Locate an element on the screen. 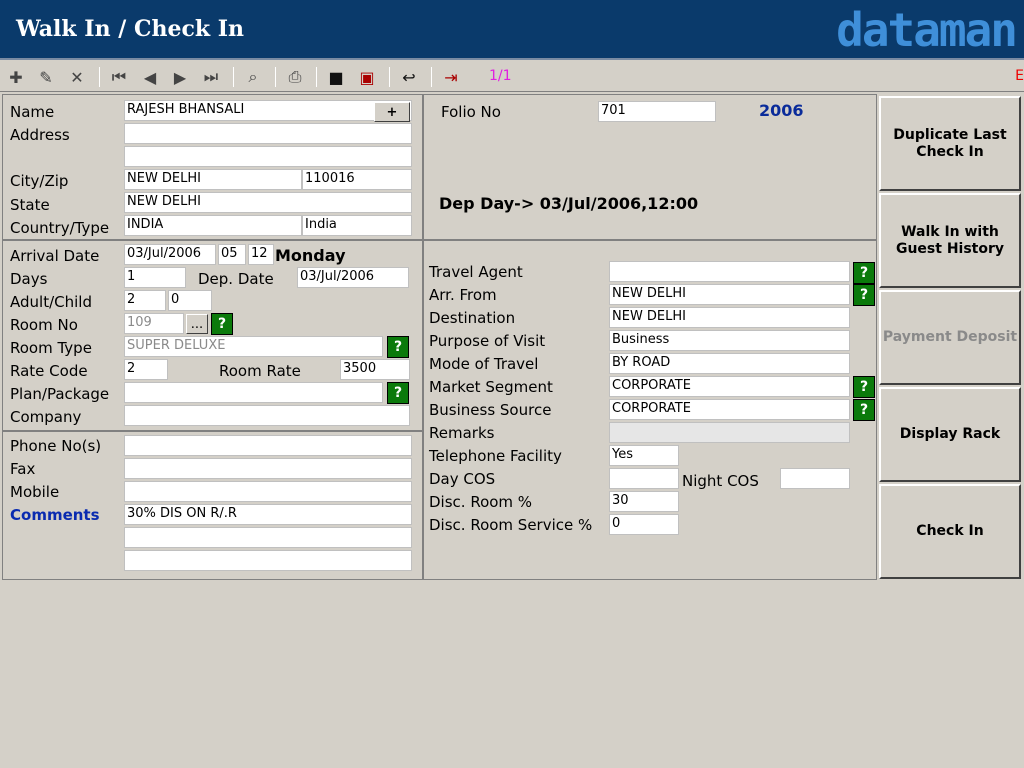  mobile-label: Mobile is located at coordinates (35, 492).